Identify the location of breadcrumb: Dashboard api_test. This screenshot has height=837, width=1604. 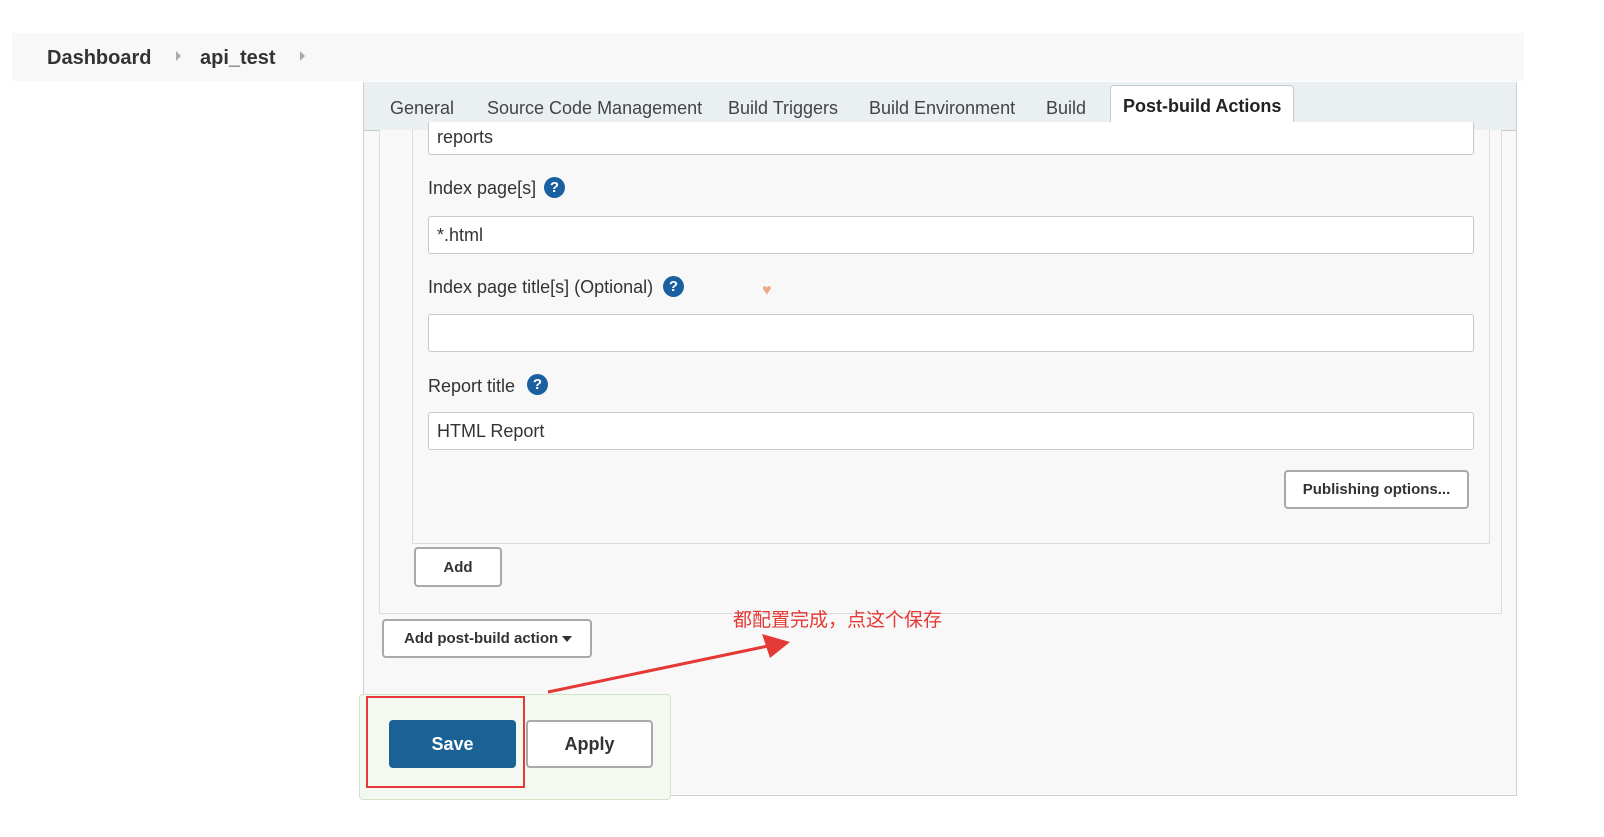
(768, 57).